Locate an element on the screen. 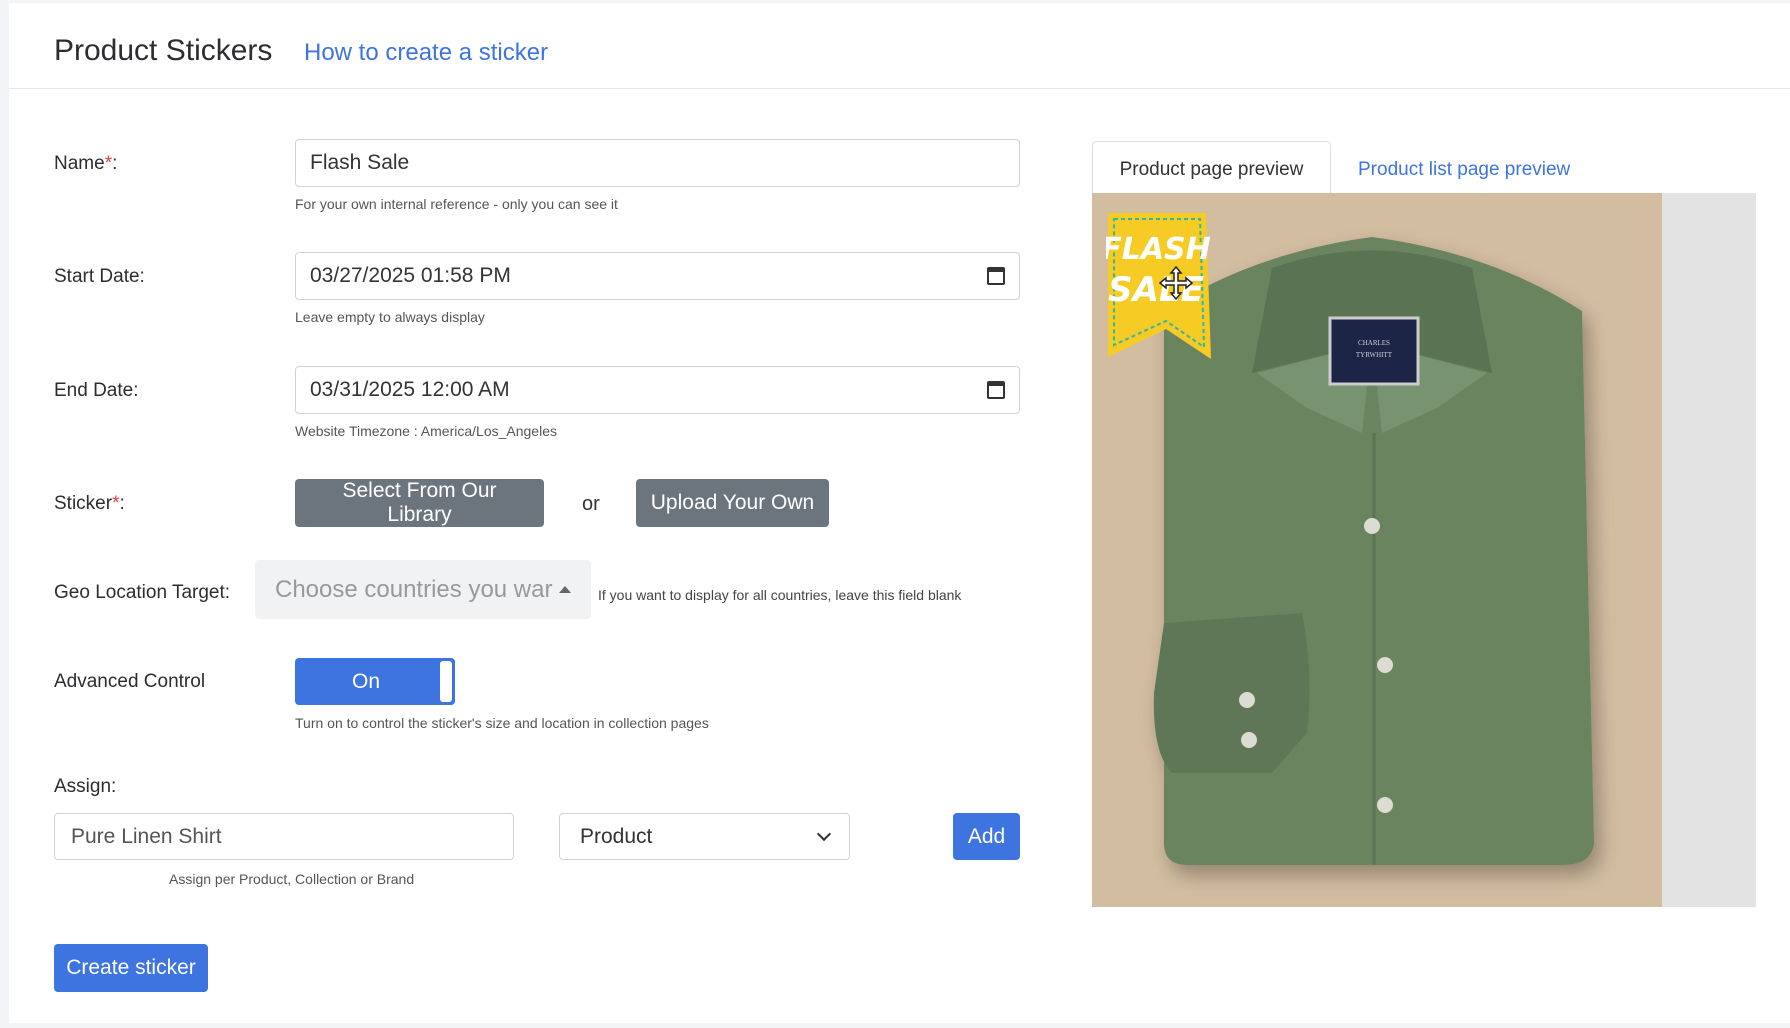 The image size is (1790, 1028). assign-help: Assign per Product, Collection or Brand is located at coordinates (292, 879).